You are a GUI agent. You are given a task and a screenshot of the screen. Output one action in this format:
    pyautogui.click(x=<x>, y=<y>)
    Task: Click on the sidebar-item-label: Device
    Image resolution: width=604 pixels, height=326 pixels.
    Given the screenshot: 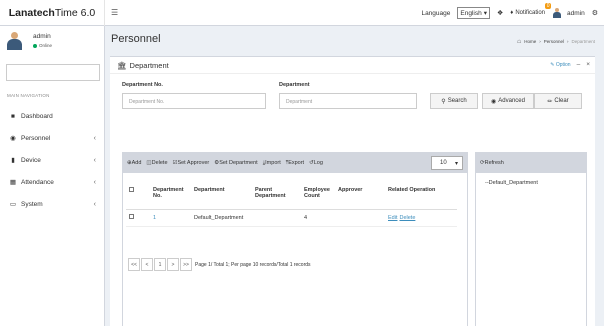 What is the action you would take?
    pyautogui.click(x=31, y=160)
    